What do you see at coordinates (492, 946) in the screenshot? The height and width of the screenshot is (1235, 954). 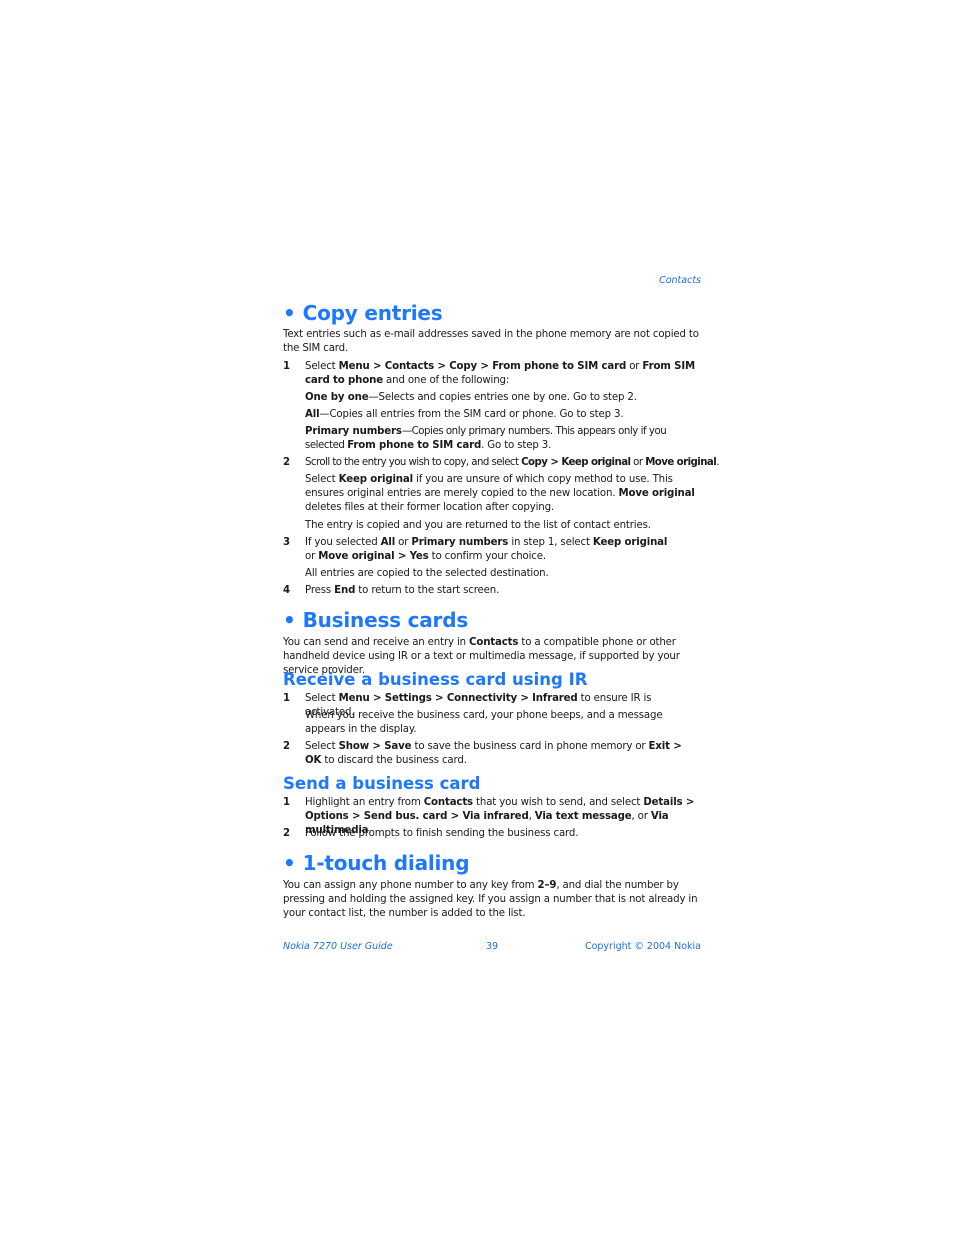 I see `page-number: 39` at bounding box center [492, 946].